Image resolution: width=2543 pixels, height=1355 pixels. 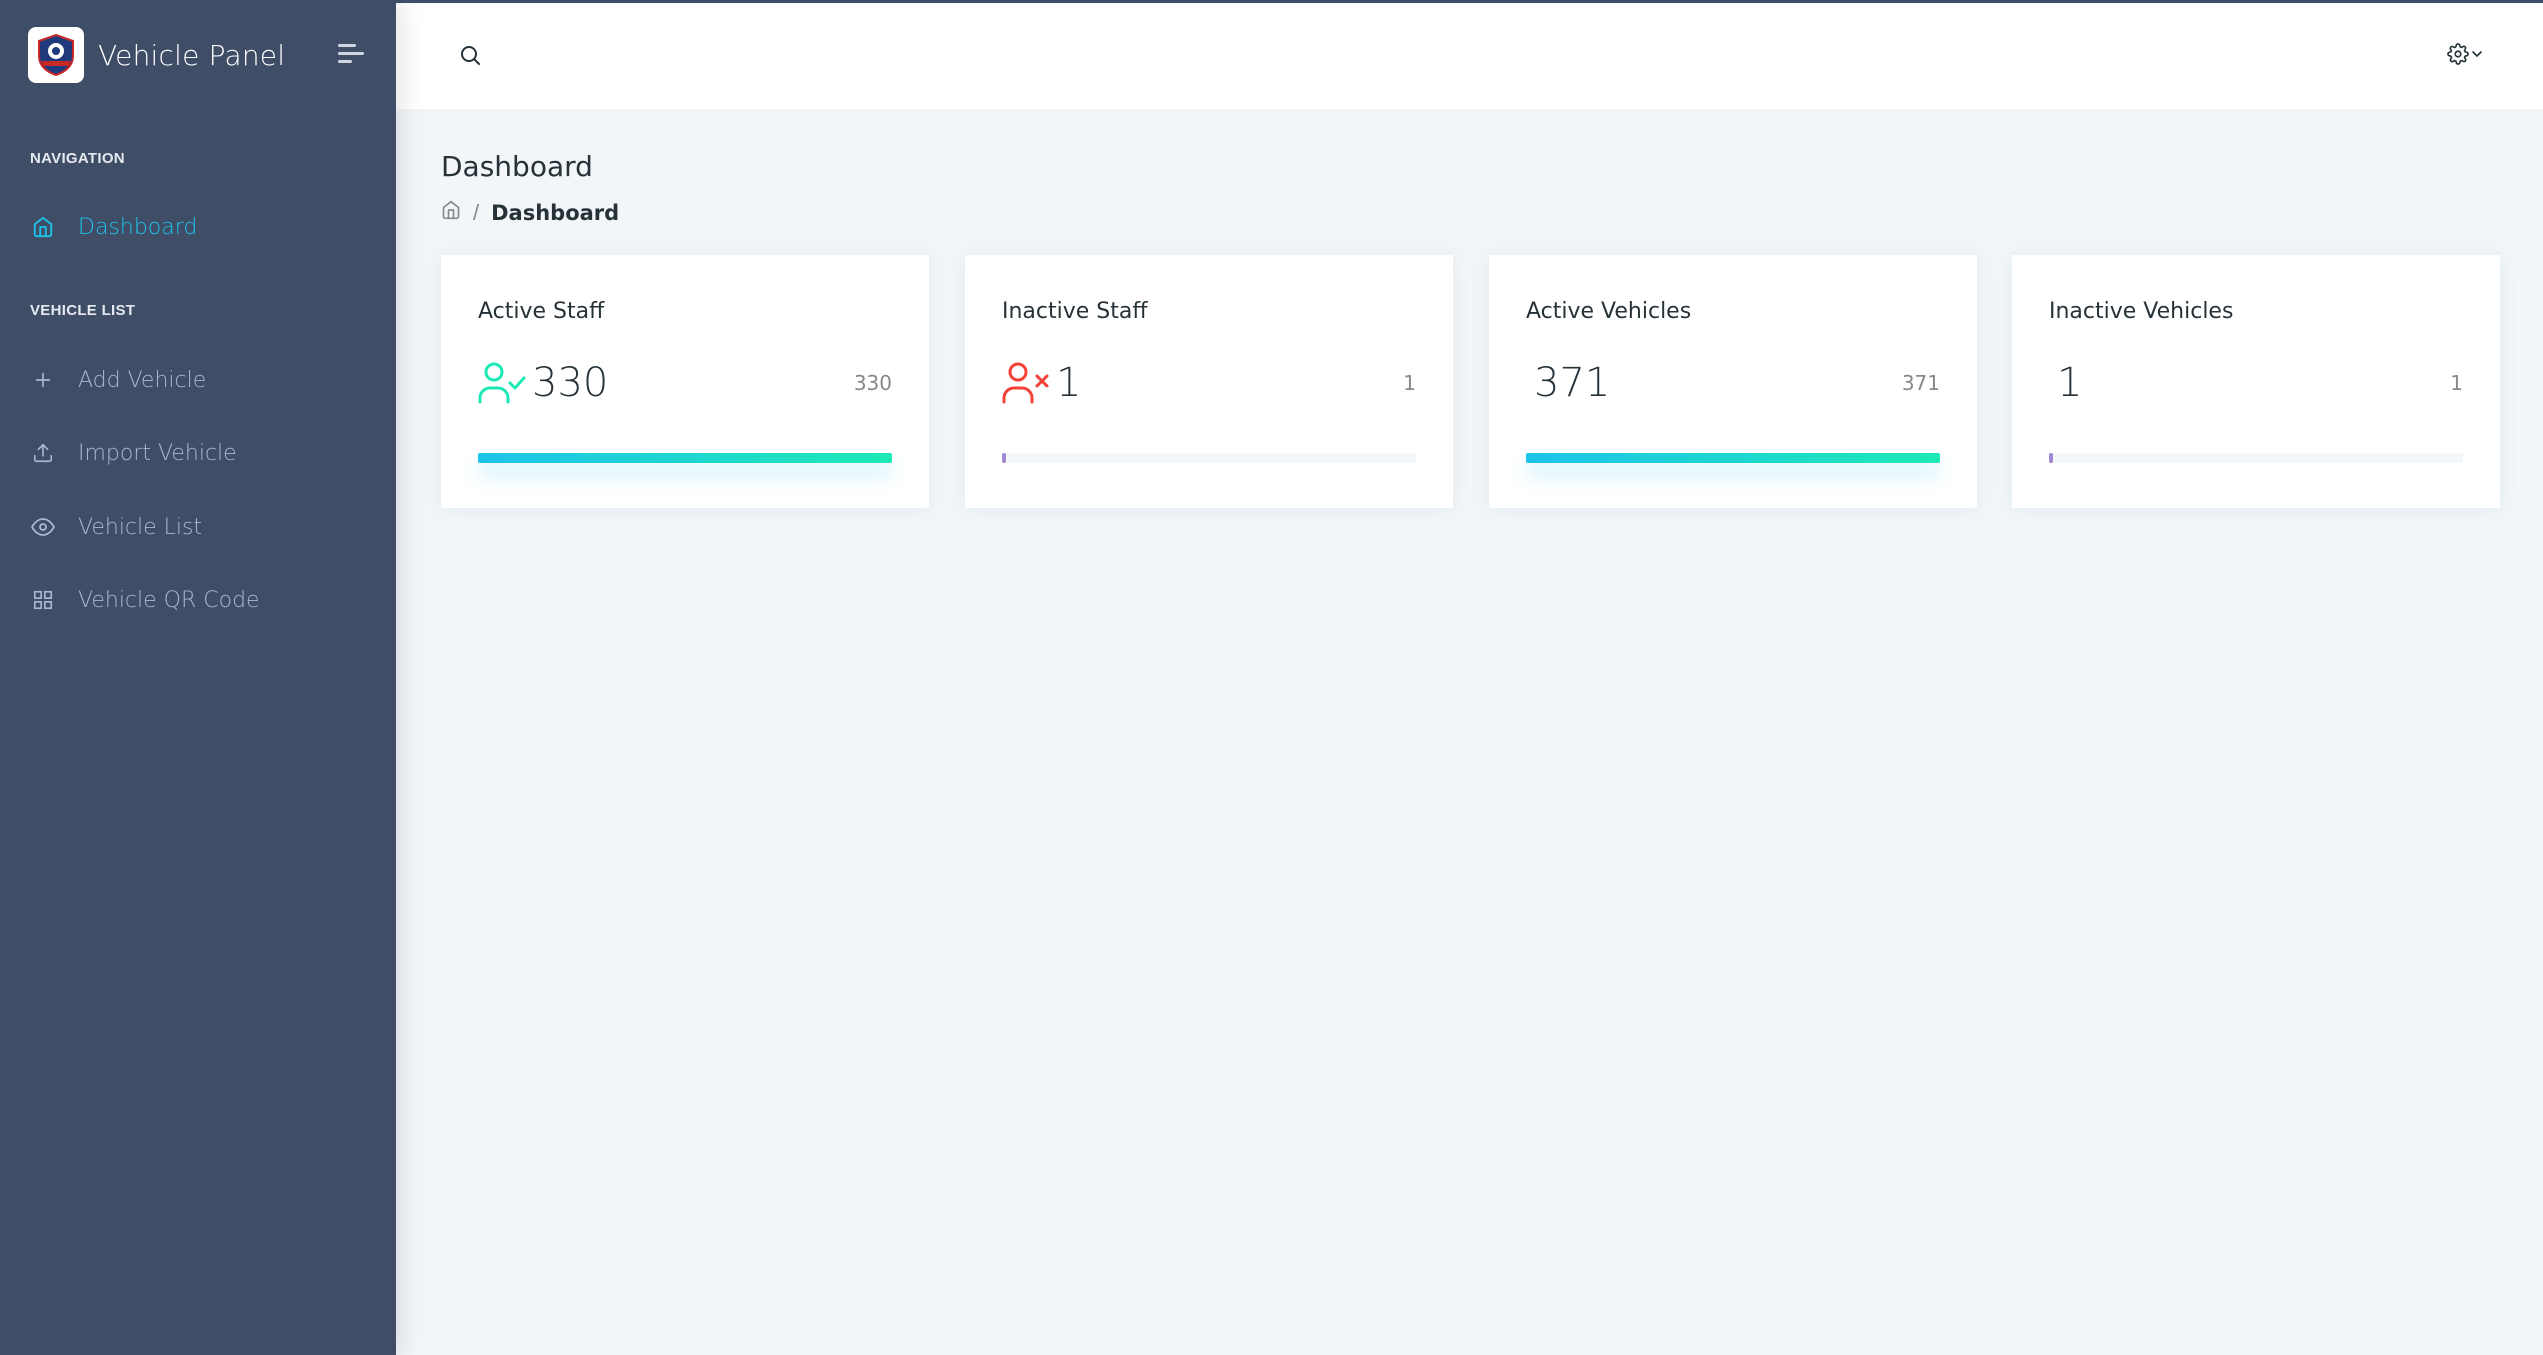 What do you see at coordinates (83, 310) in the screenshot?
I see `nav-caption-vehicle-list: VEHICLE LIST` at bounding box center [83, 310].